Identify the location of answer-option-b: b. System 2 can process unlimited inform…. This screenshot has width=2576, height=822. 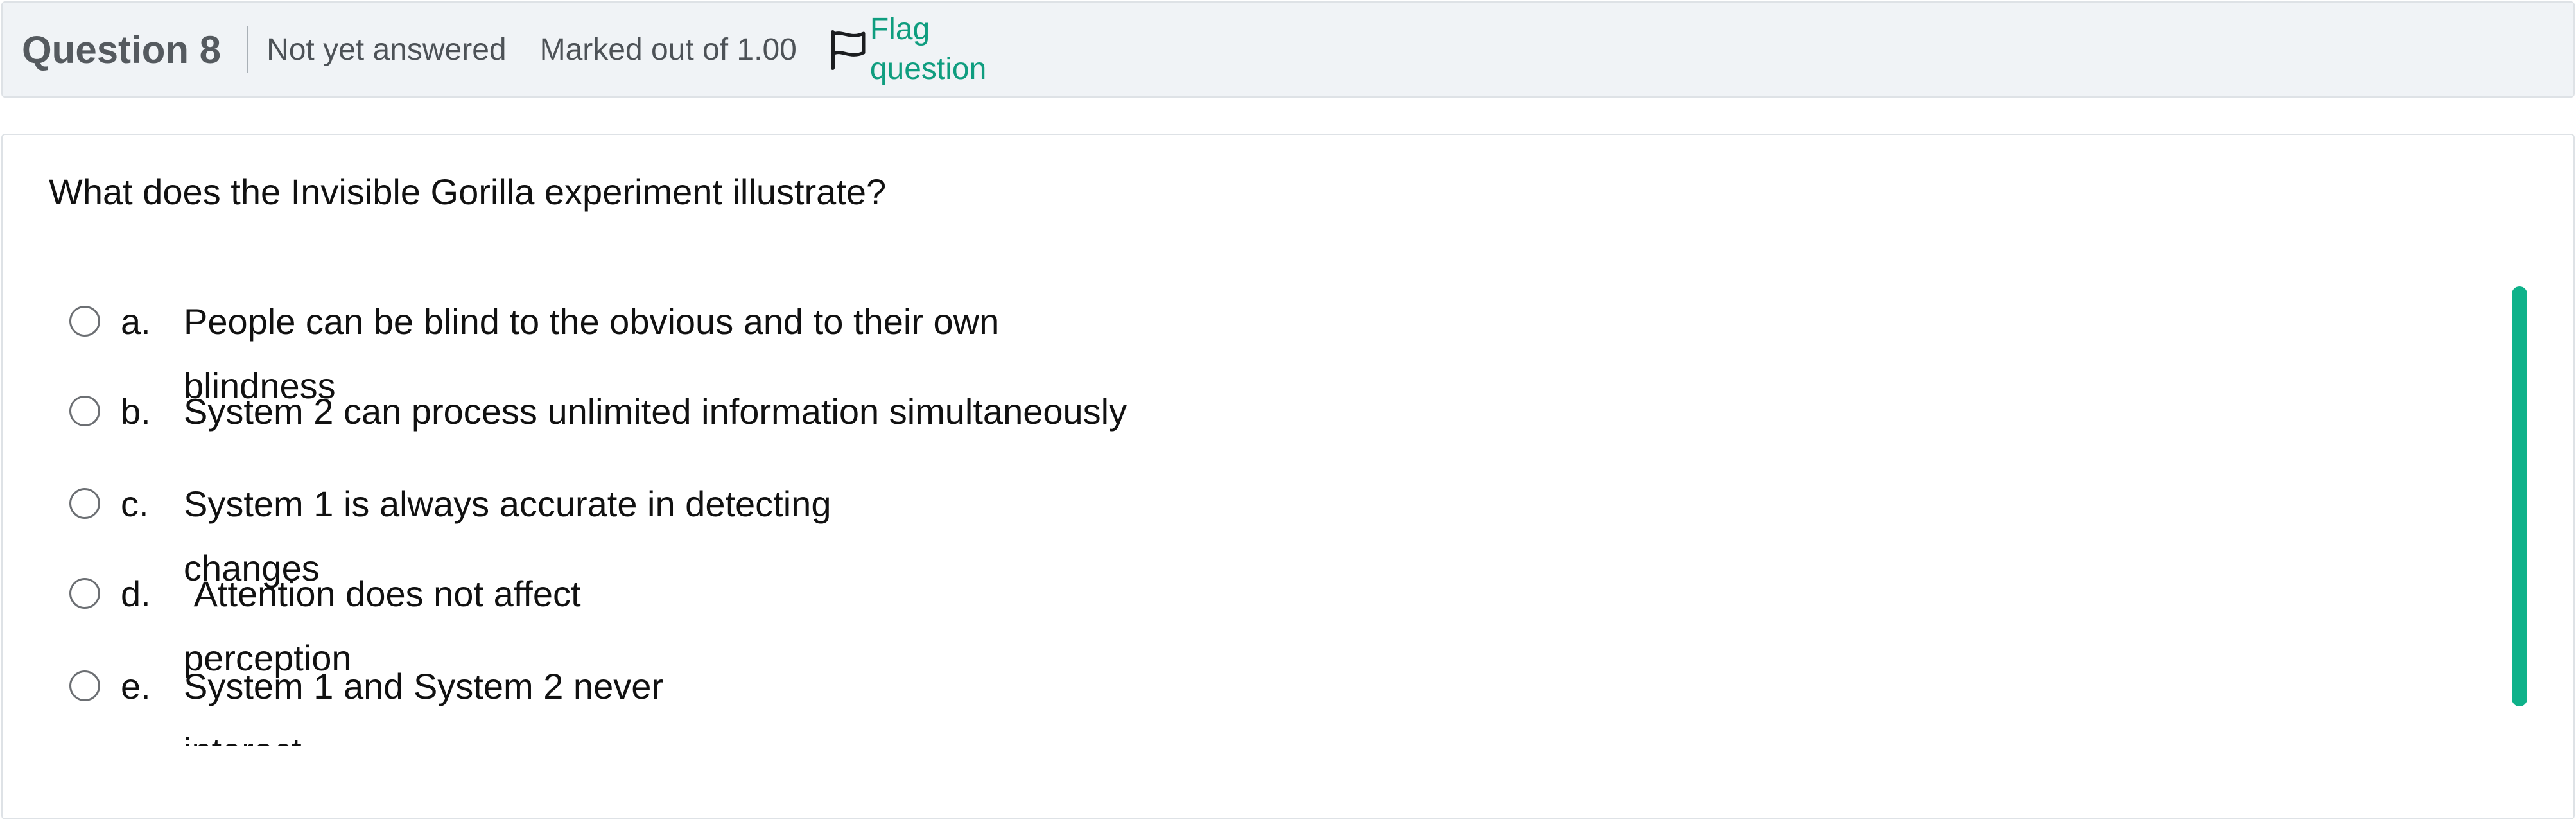
(839, 434).